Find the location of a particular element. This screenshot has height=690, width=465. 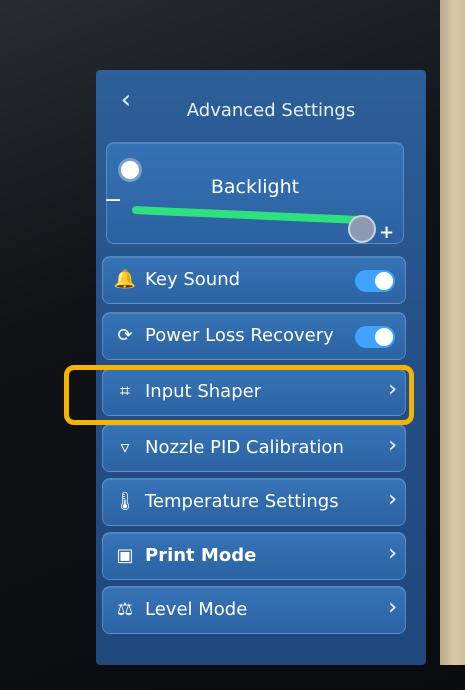

settings-row-label: Print Mode is located at coordinates (201, 555).